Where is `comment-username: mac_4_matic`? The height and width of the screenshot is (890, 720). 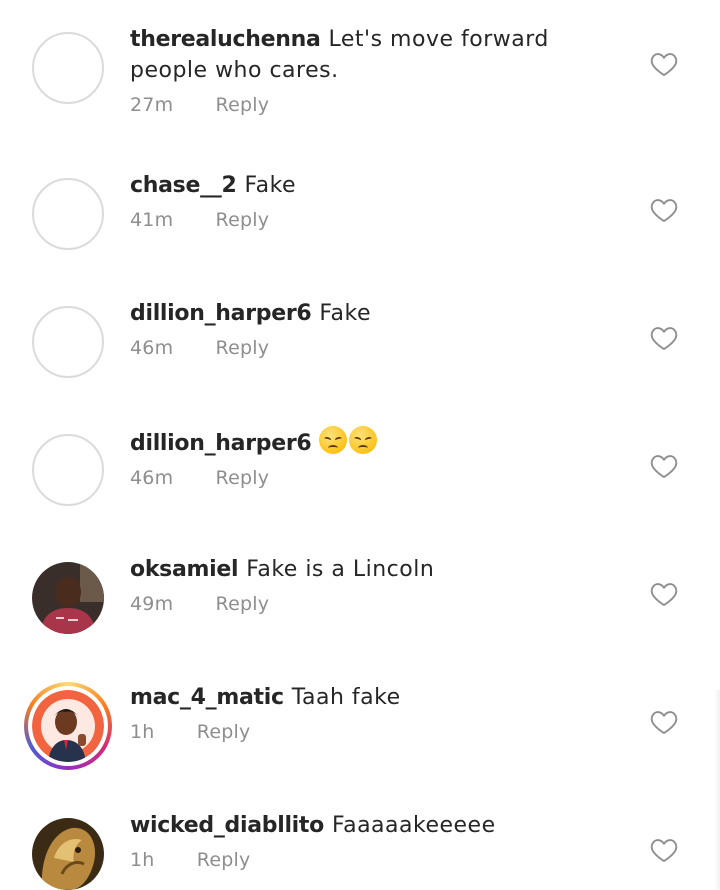
comment-username: mac_4_matic is located at coordinates (207, 697).